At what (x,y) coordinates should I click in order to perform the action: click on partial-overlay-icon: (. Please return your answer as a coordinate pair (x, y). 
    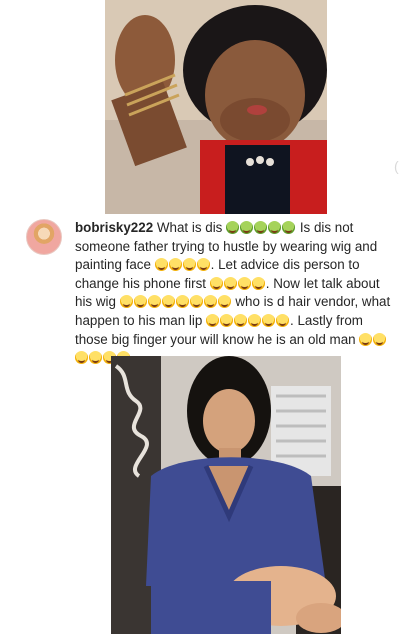
    Looking at the image, I should click on (396, 166).